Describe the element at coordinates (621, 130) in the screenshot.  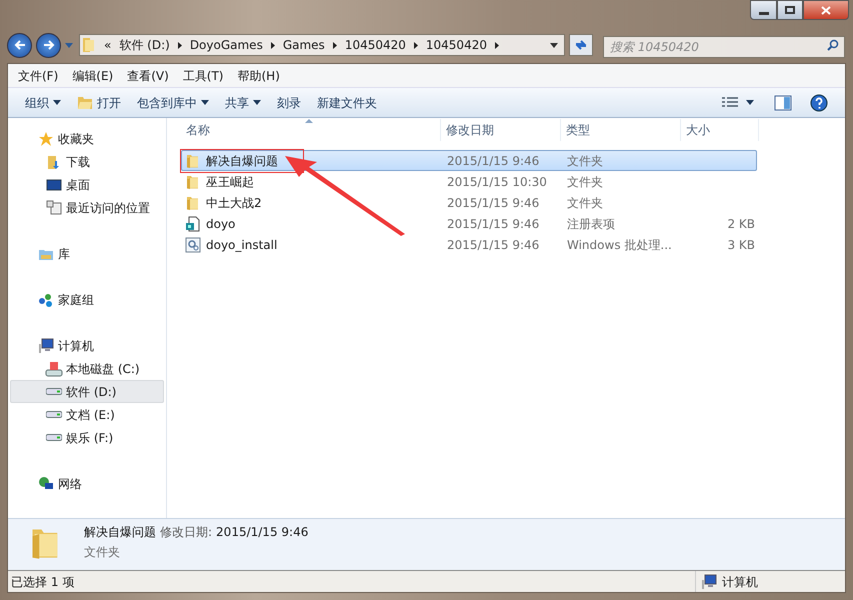
I see `column-header: 类型` at that location.